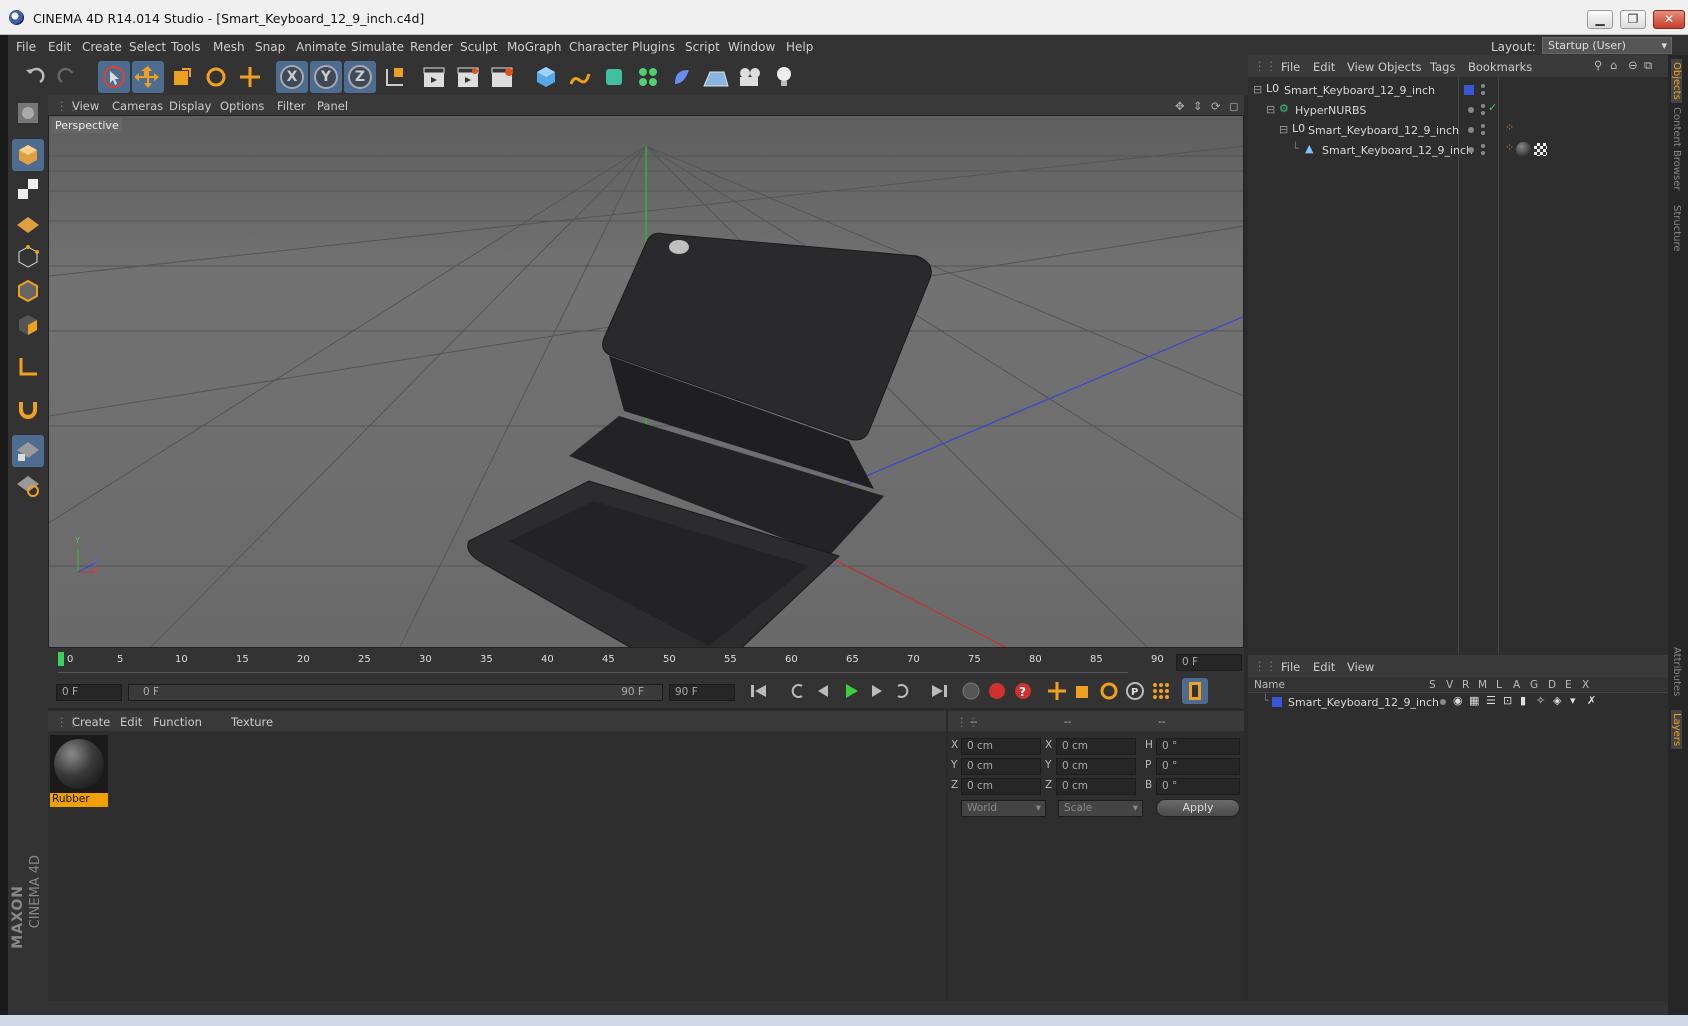  What do you see at coordinates (1676, 228) in the screenshot?
I see `tab-structure: Structure` at bounding box center [1676, 228].